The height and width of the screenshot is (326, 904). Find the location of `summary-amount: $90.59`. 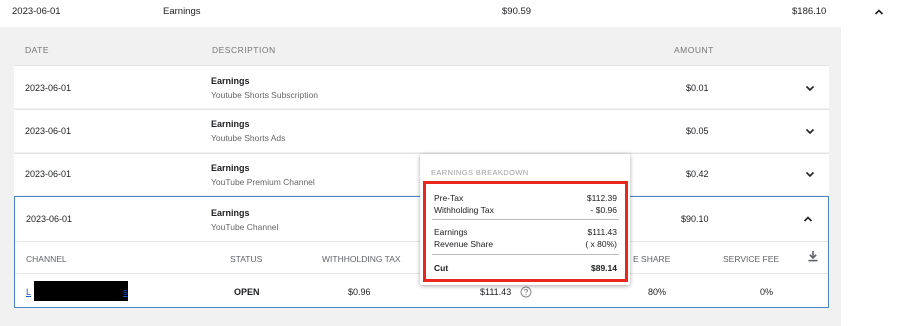

summary-amount: $90.59 is located at coordinates (517, 11).